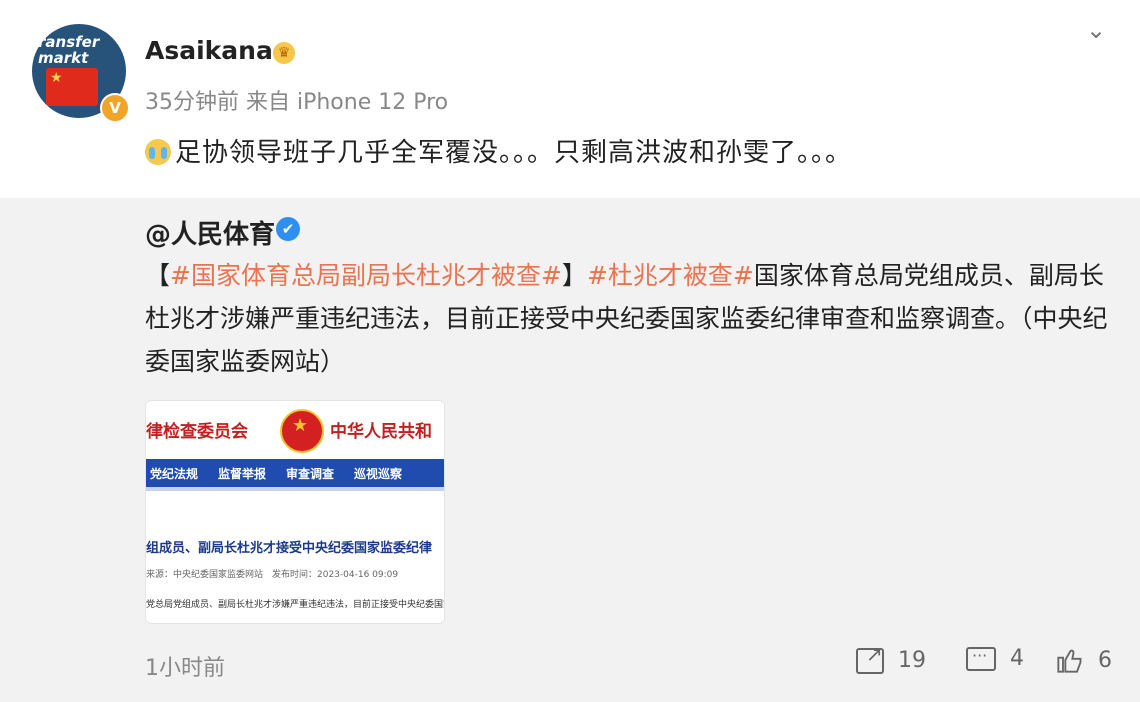 The height and width of the screenshot is (702, 1140). I want to click on hashtag-link-2: #杜兆才被查#, so click(670, 275).